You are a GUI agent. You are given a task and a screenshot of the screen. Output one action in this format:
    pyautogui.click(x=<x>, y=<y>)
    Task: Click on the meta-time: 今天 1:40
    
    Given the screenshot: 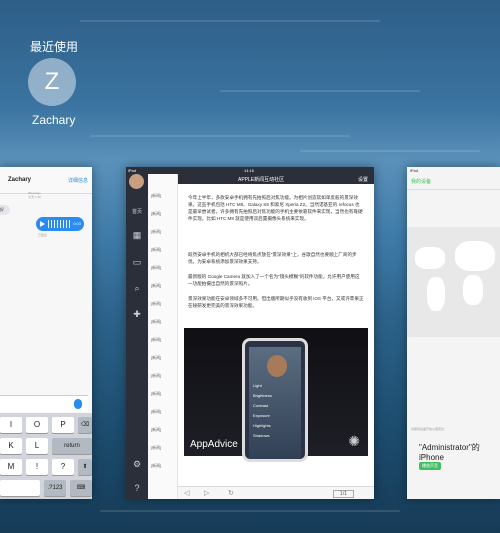 What is the action you would take?
    pyautogui.click(x=34, y=197)
    